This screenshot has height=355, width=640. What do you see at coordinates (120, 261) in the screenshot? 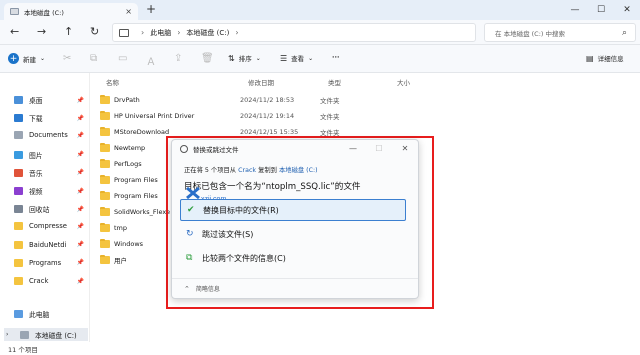
I see `file-name: 用户` at bounding box center [120, 261].